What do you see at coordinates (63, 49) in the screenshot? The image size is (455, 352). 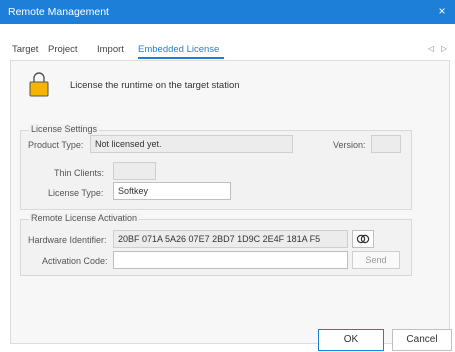 I see `tab-project: Project` at bounding box center [63, 49].